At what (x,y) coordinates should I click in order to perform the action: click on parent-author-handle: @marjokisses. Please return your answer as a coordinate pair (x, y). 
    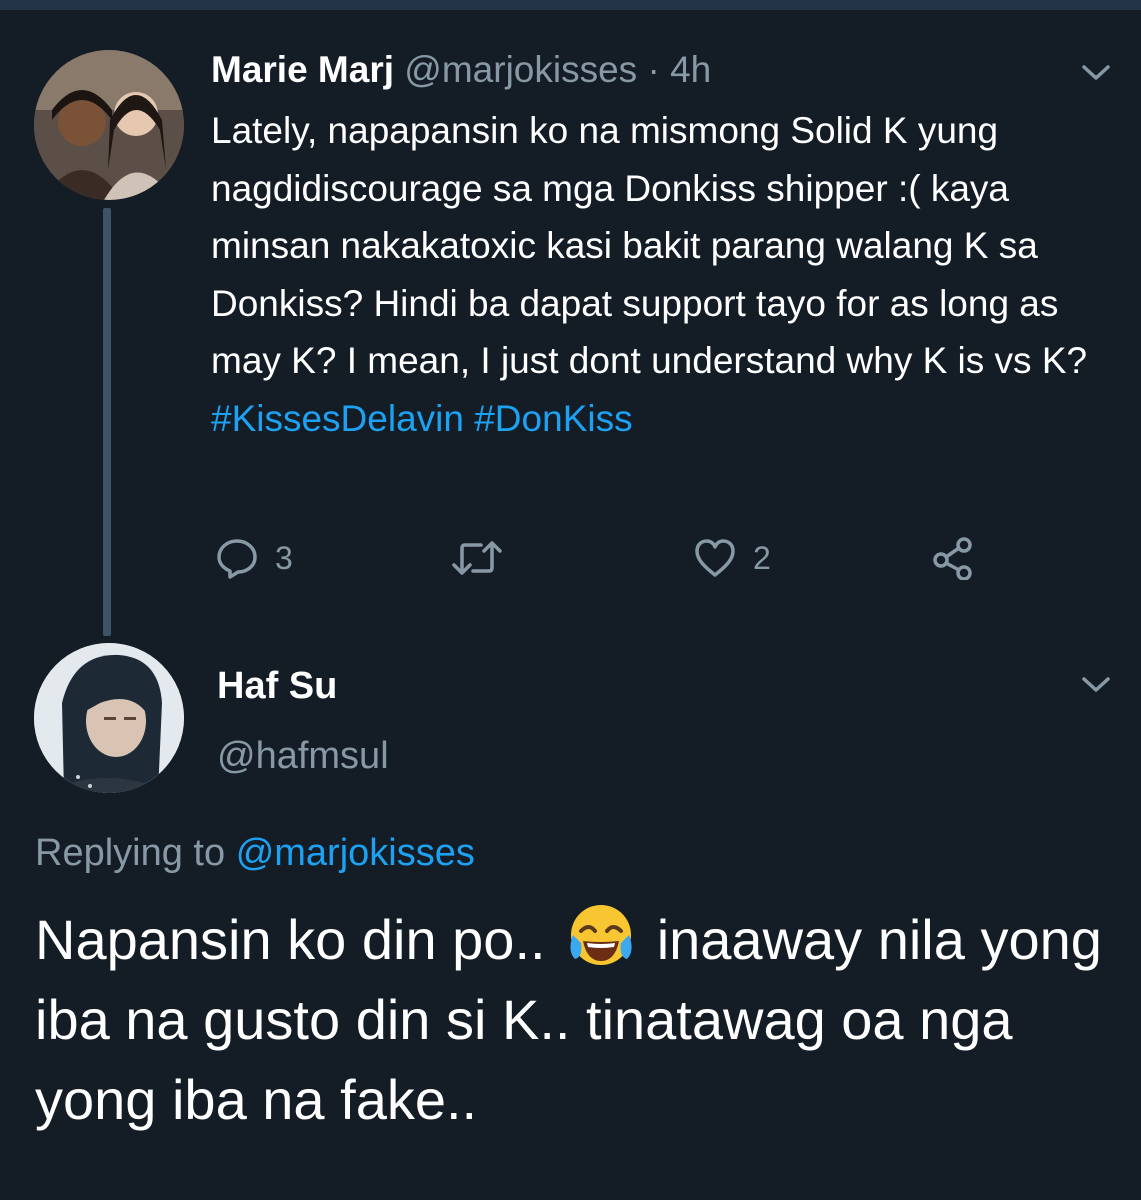
    Looking at the image, I should click on (520, 69).